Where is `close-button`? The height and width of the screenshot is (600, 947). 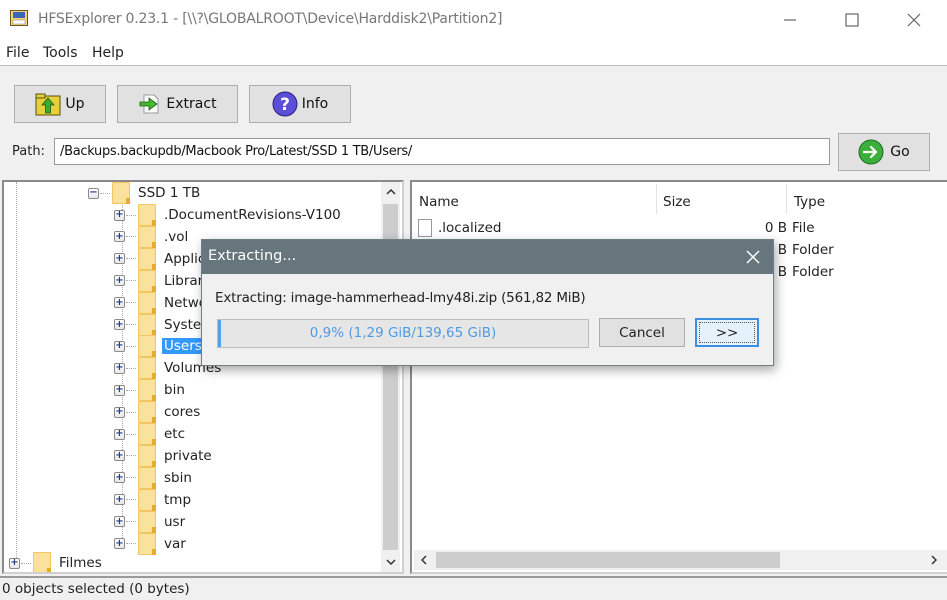
close-button is located at coordinates (914, 20).